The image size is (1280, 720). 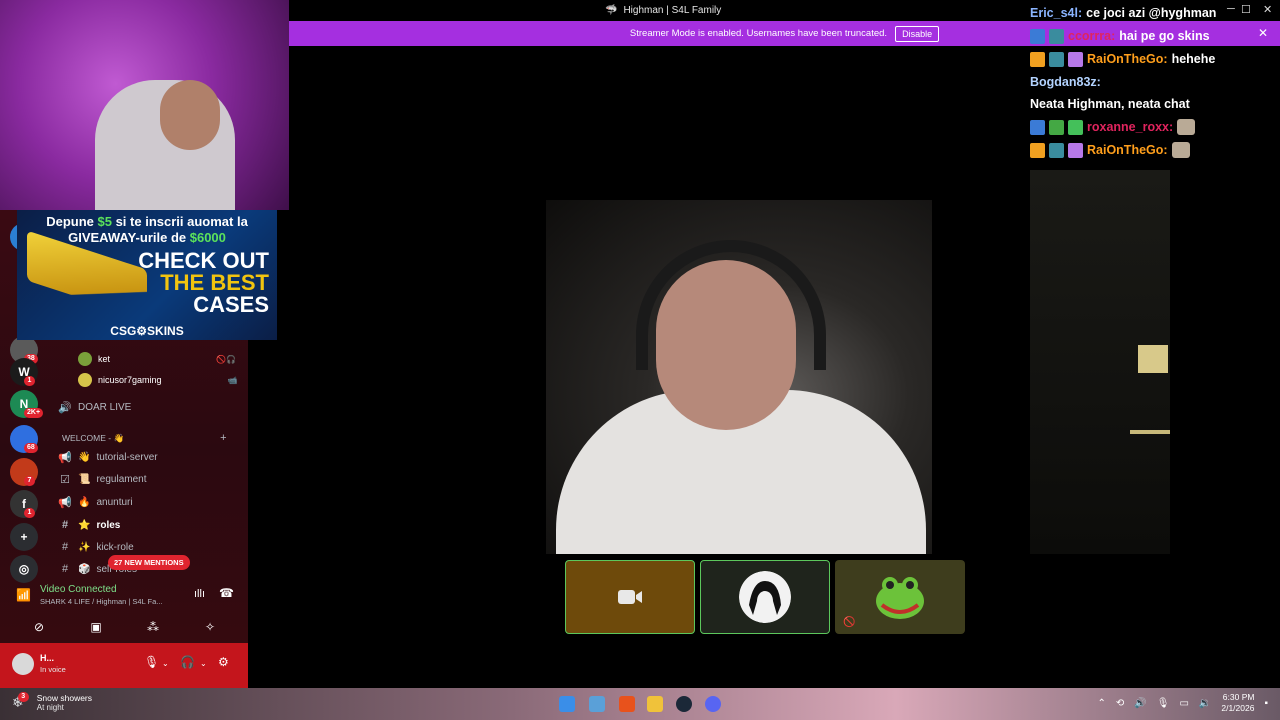 What do you see at coordinates (1163, 703) in the screenshot?
I see `mic-tray-icon: 🎙` at bounding box center [1163, 703].